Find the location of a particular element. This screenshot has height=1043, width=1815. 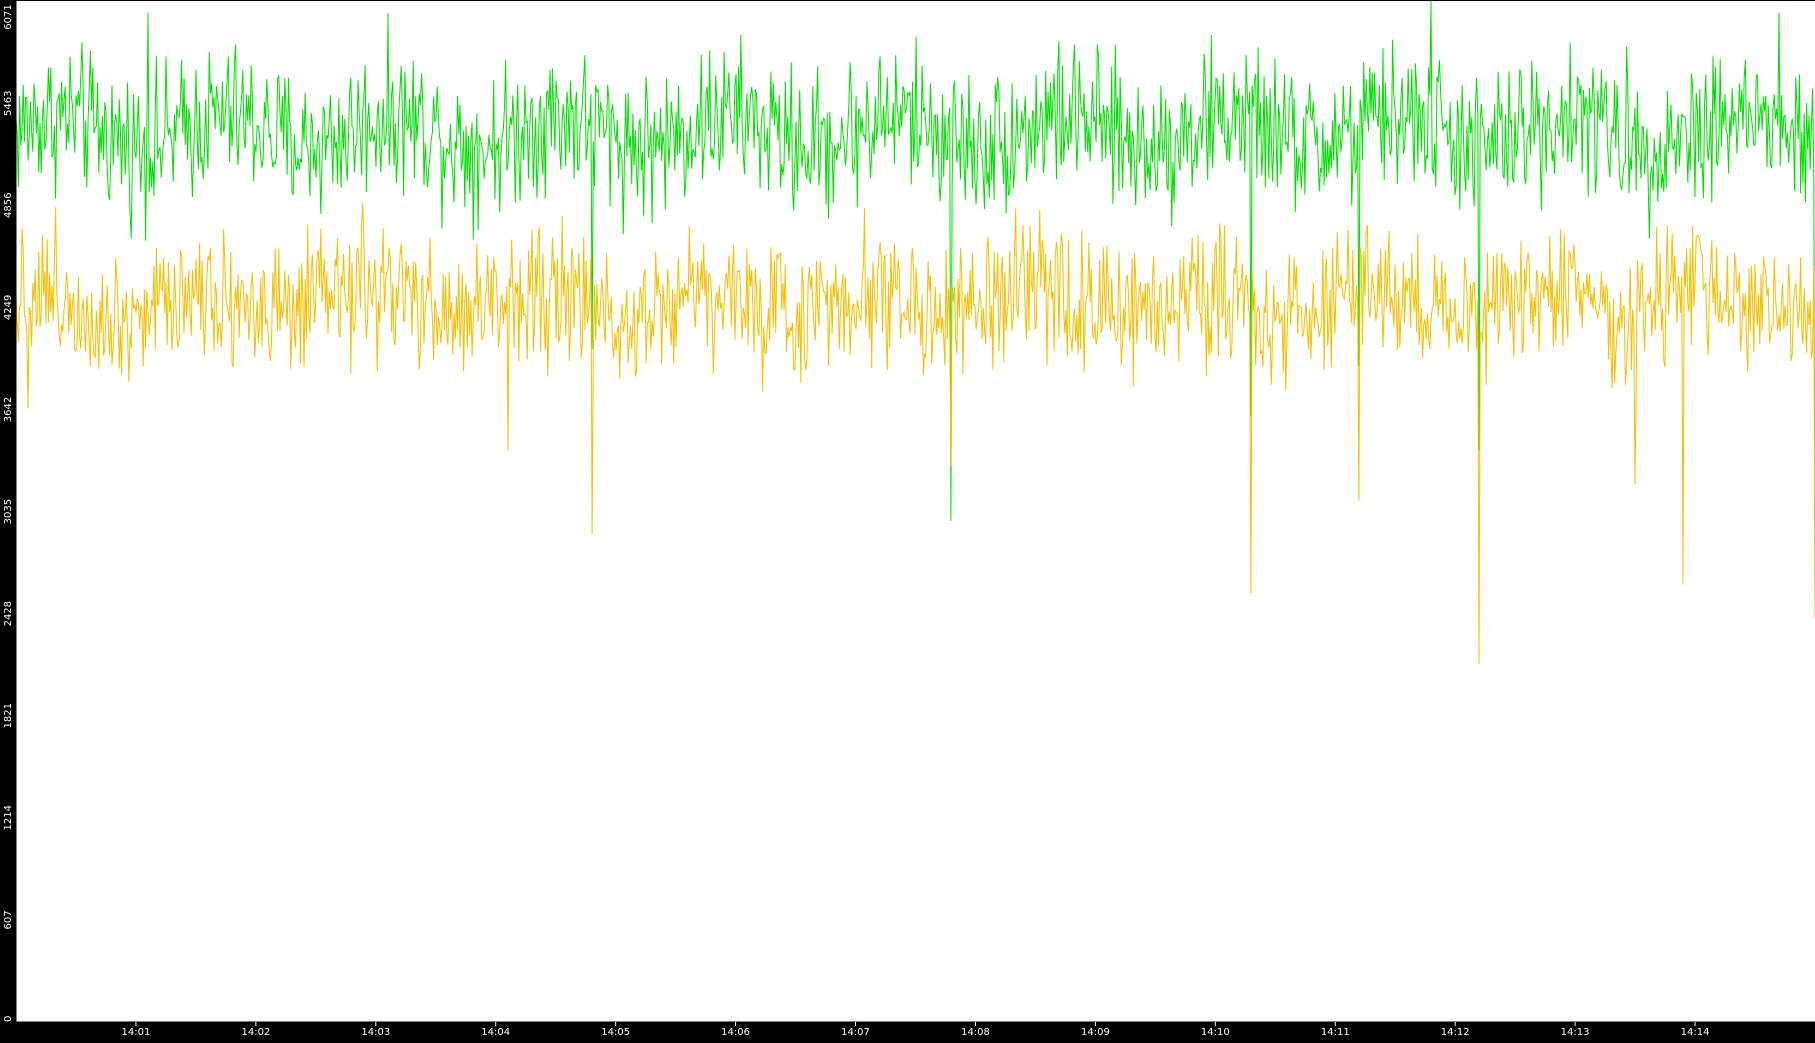

y-axis: 0 607 1214 1821 2428 3035 3642 4249 4856 5463 6071 is located at coordinates (10, 511).